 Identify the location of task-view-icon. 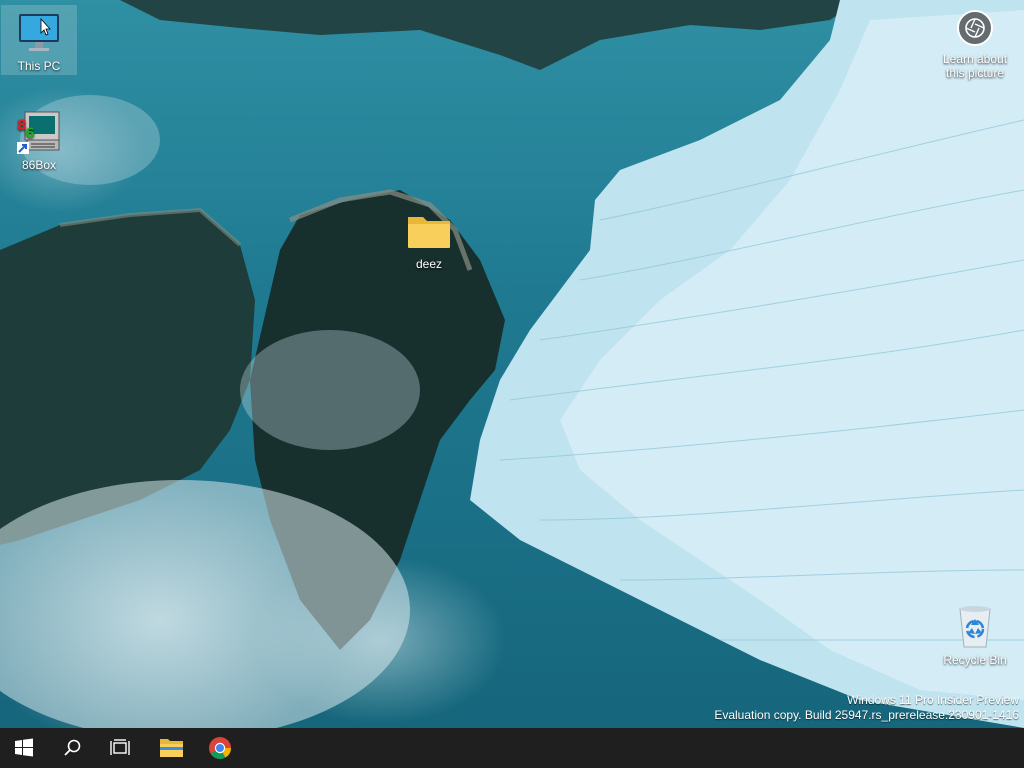
(120, 747).